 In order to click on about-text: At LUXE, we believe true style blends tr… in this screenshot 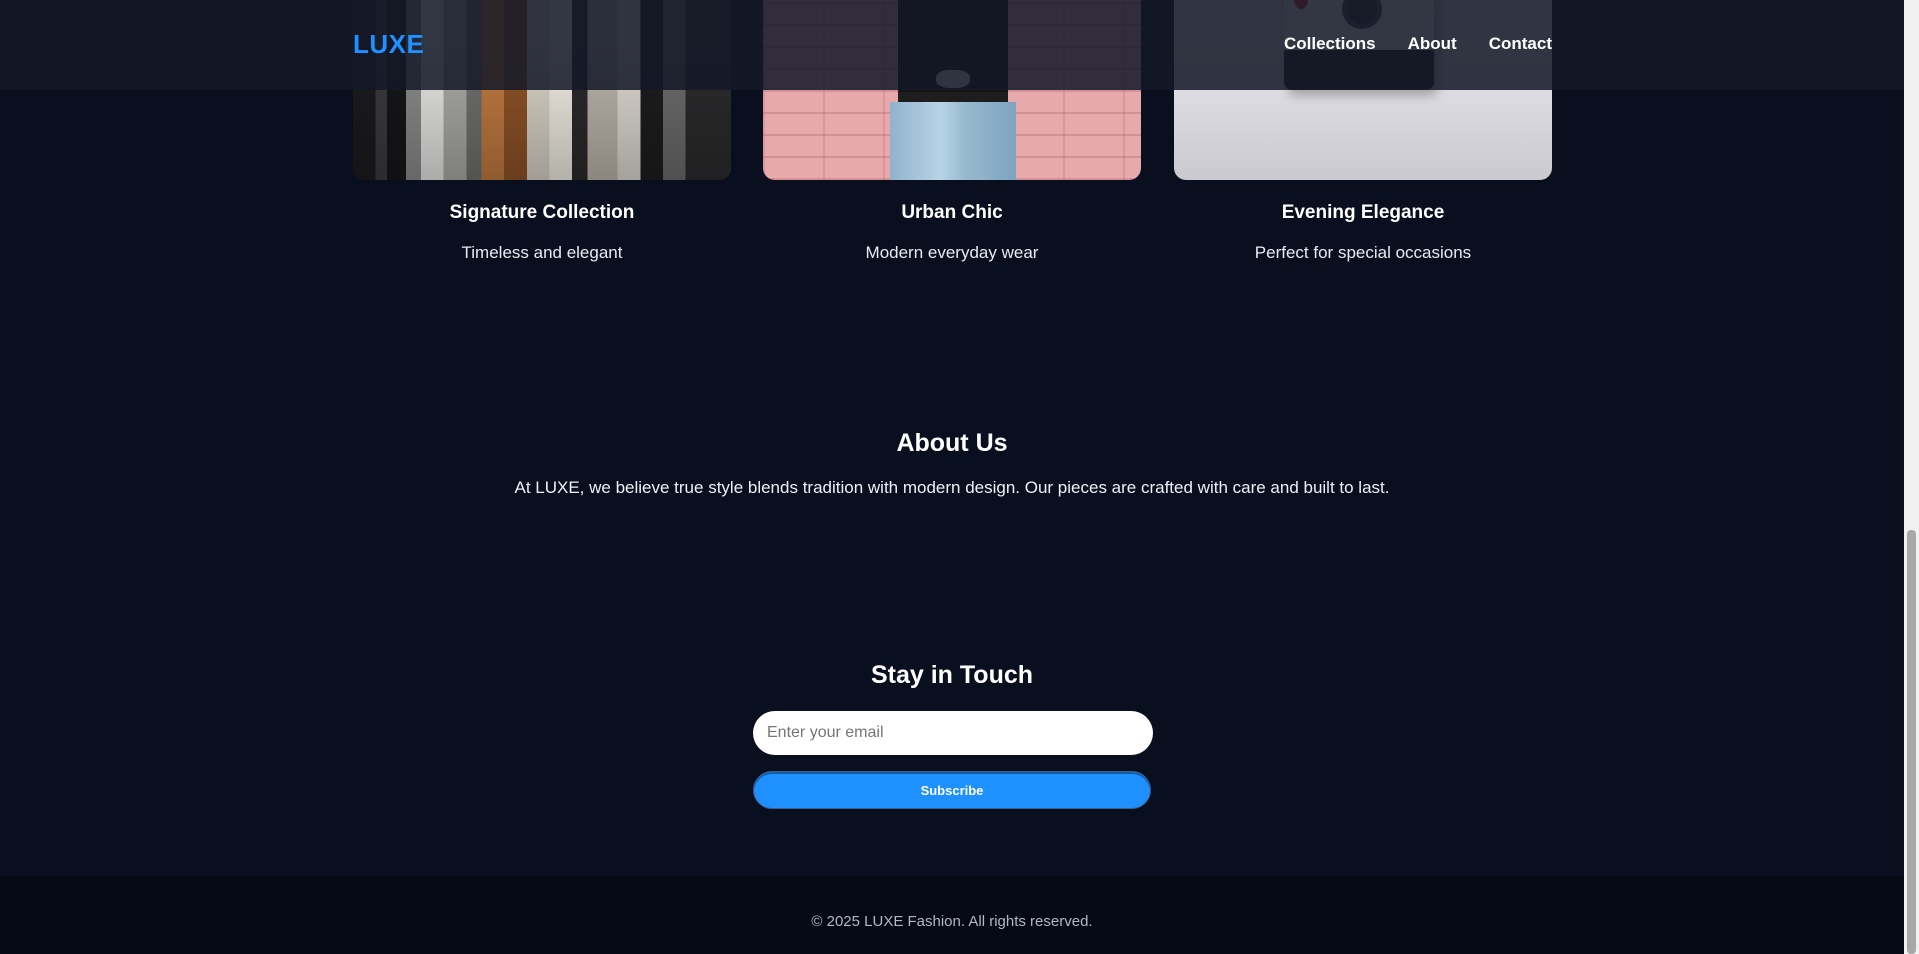, I will do `click(952, 487)`.